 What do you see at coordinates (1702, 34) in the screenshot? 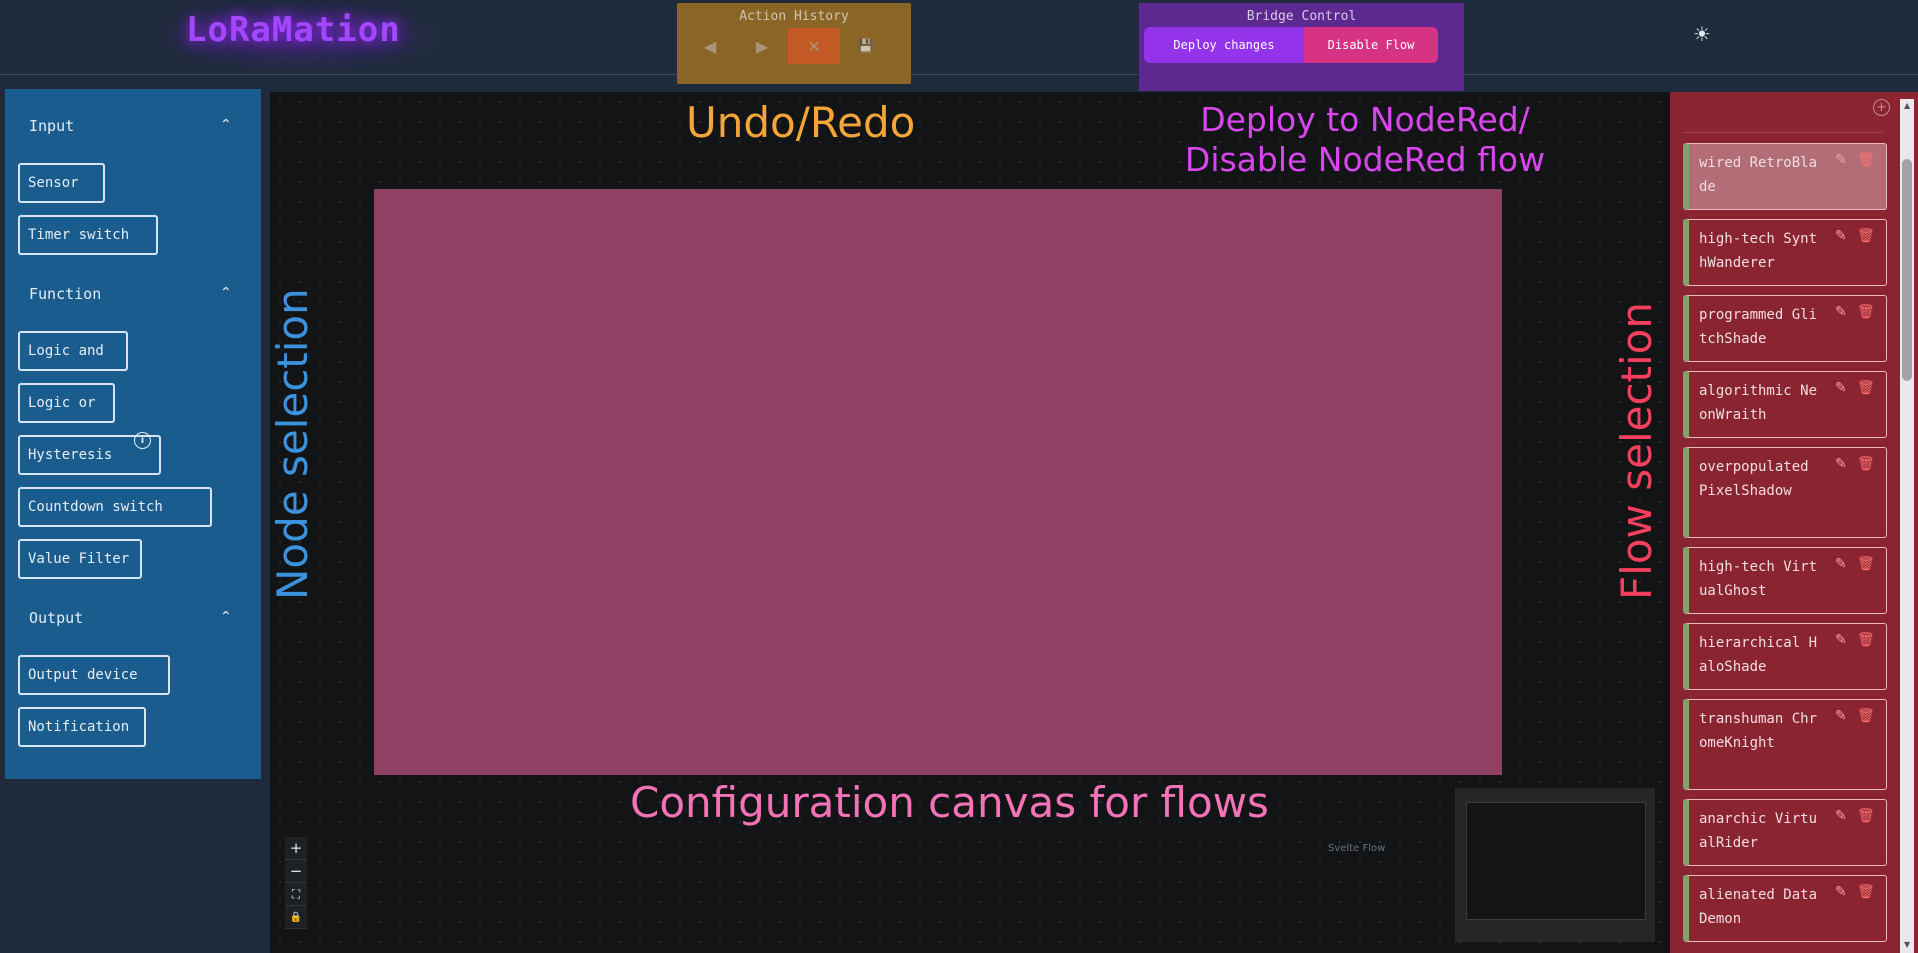
I see `sun-icon: ☀` at bounding box center [1702, 34].